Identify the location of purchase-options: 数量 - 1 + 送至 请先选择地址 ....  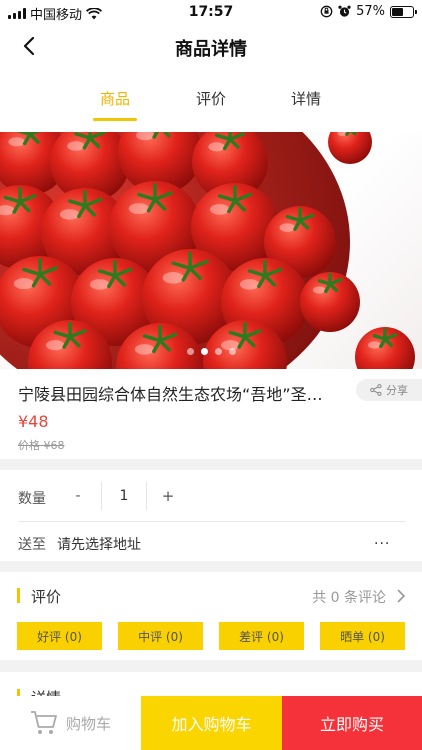
(211, 515).